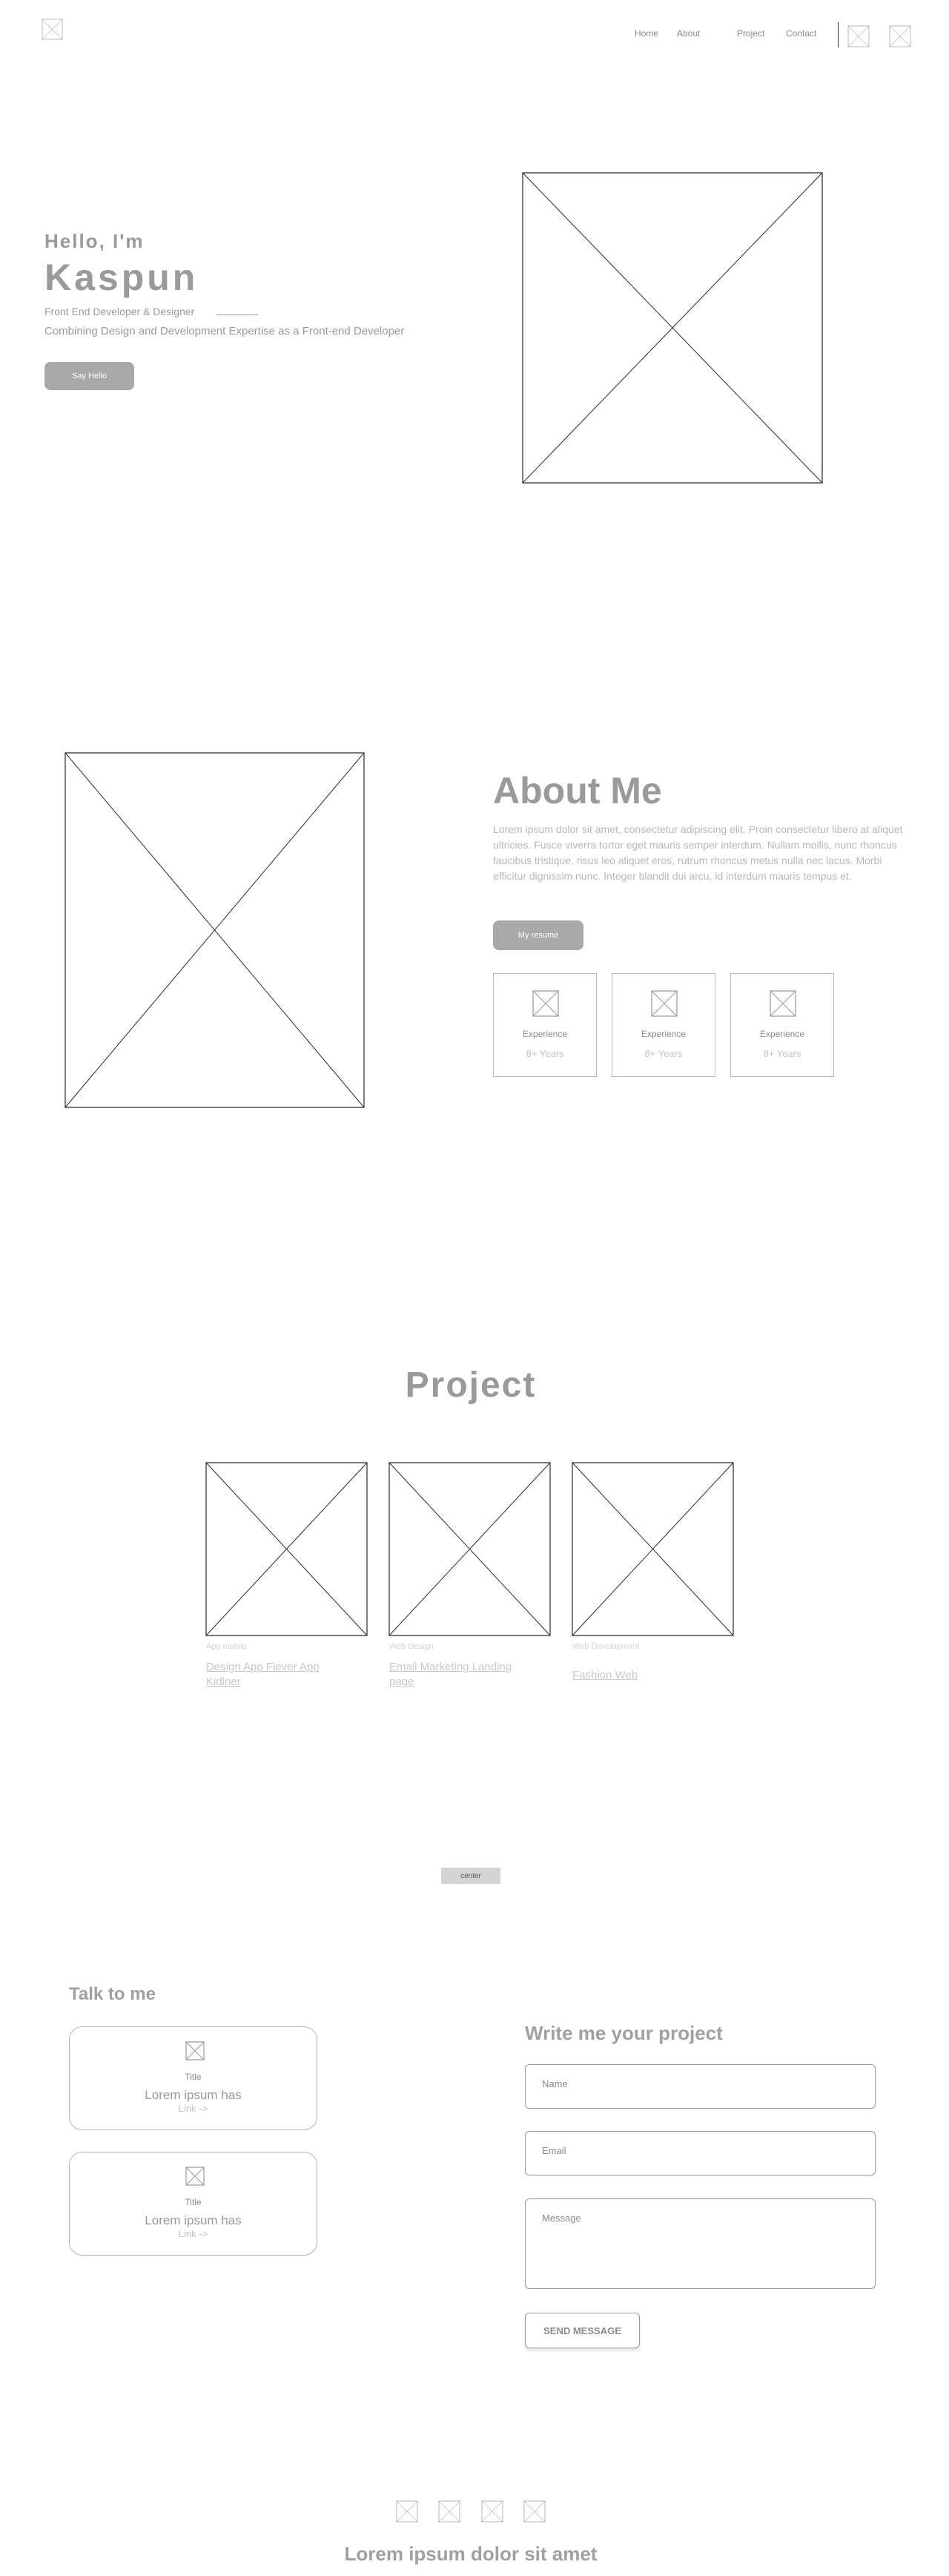 The height and width of the screenshot is (2576, 949). What do you see at coordinates (121, 278) in the screenshot?
I see `hero-name: Kaspun` at bounding box center [121, 278].